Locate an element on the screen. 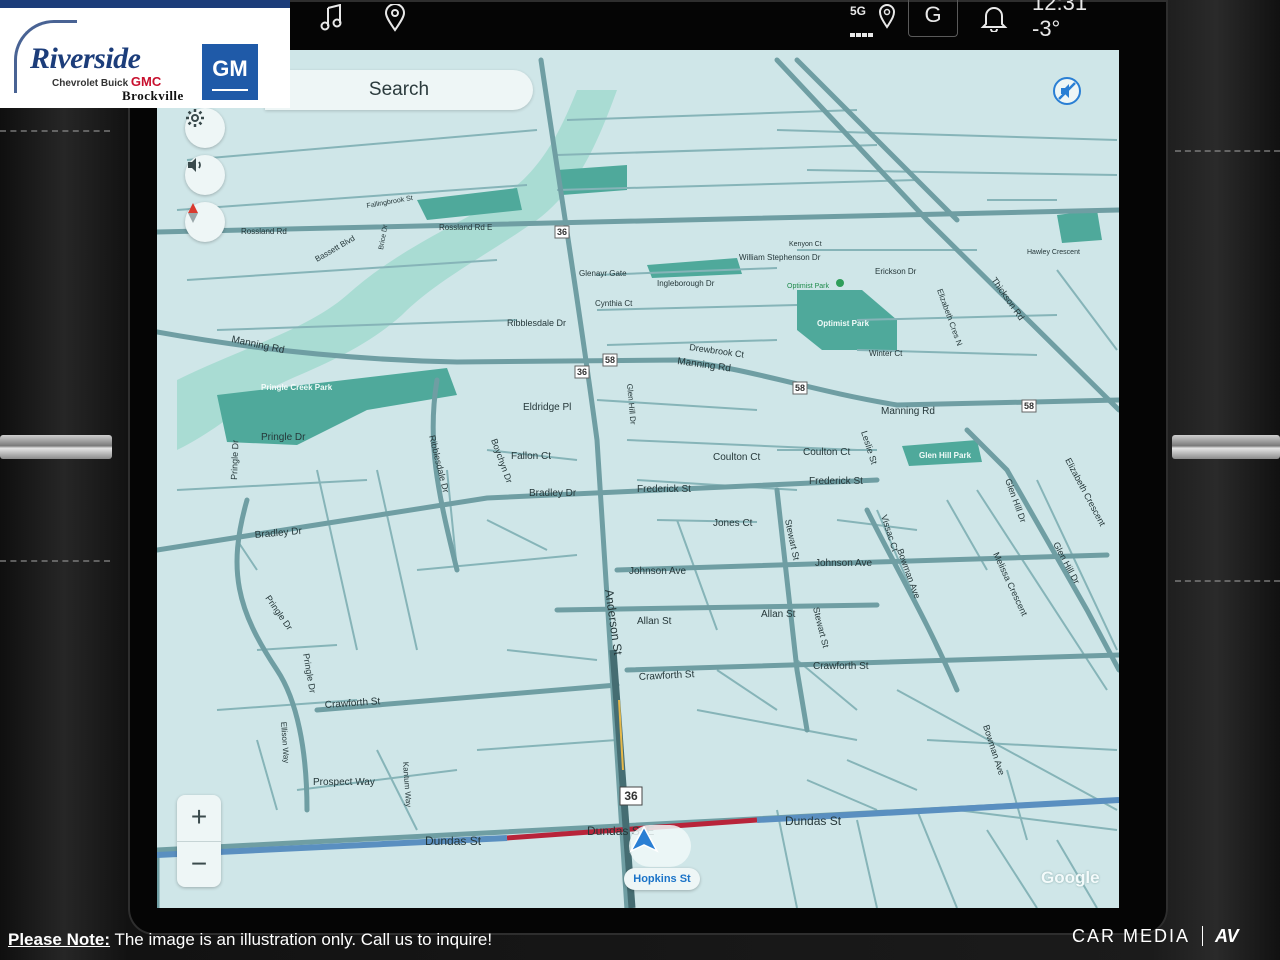  street-label: Fallon Ct is located at coordinates (531, 456).